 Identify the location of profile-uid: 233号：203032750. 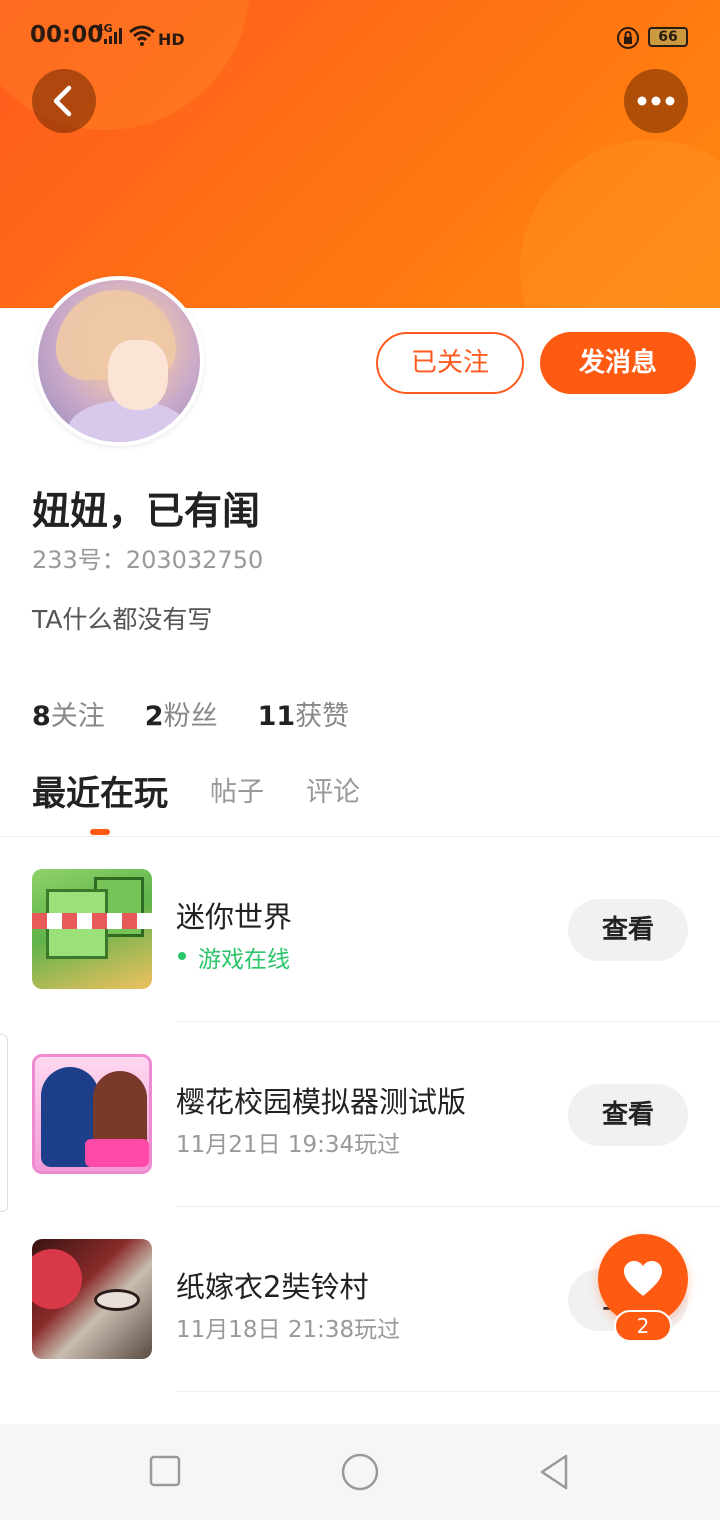
(148, 560).